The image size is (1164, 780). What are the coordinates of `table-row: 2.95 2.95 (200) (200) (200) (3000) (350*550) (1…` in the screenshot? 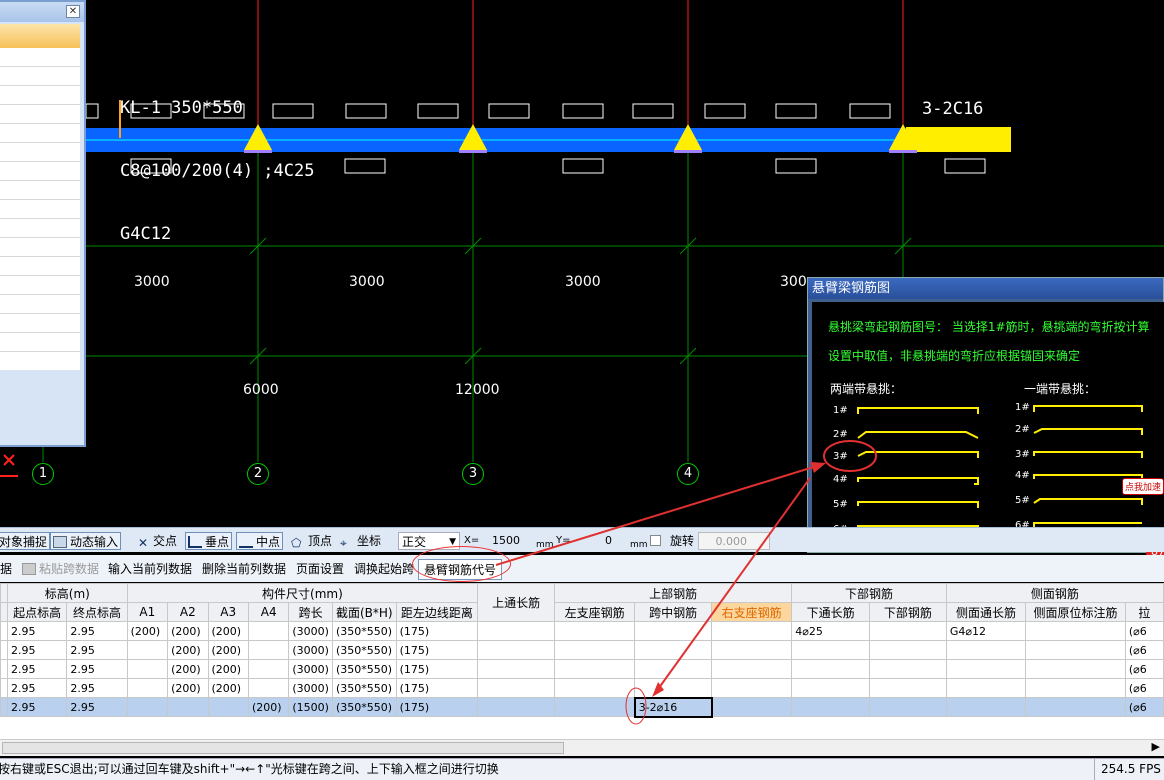 It's located at (582, 631).